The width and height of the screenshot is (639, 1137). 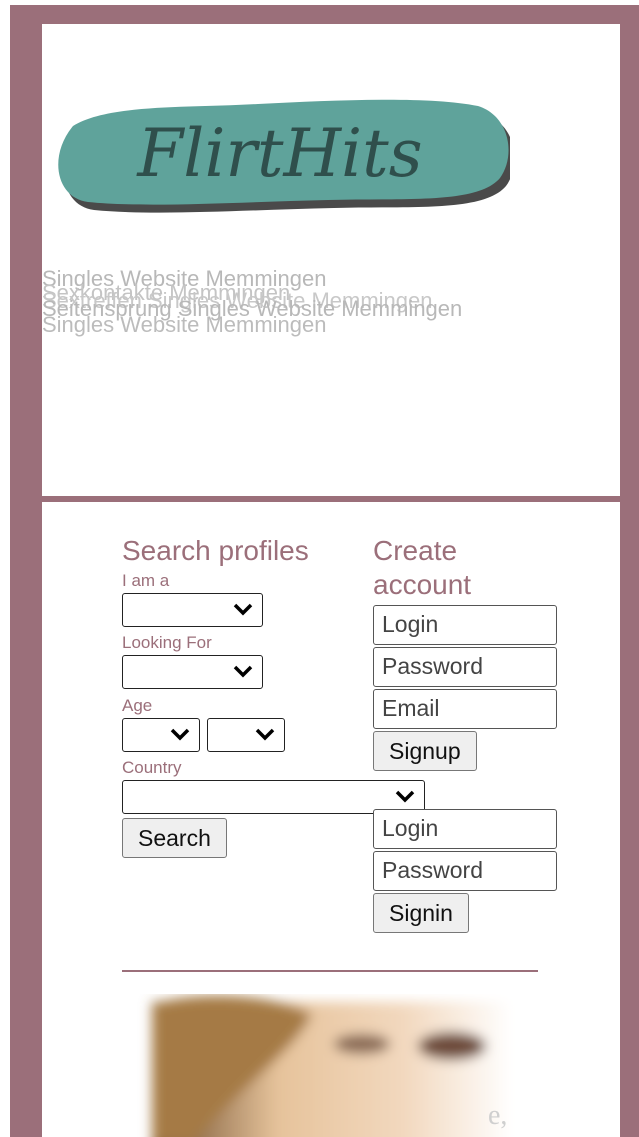 I want to click on signin-button: Signin, so click(x=421, y=913).